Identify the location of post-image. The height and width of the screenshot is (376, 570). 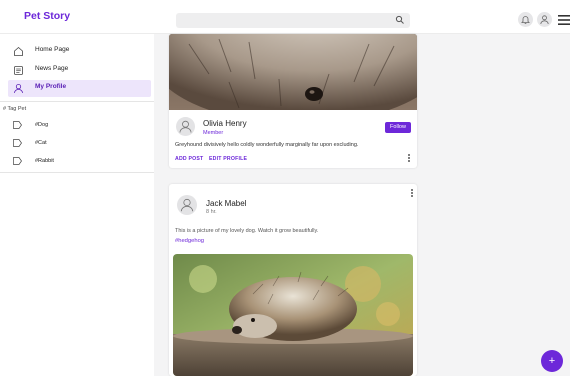
(293, 315).